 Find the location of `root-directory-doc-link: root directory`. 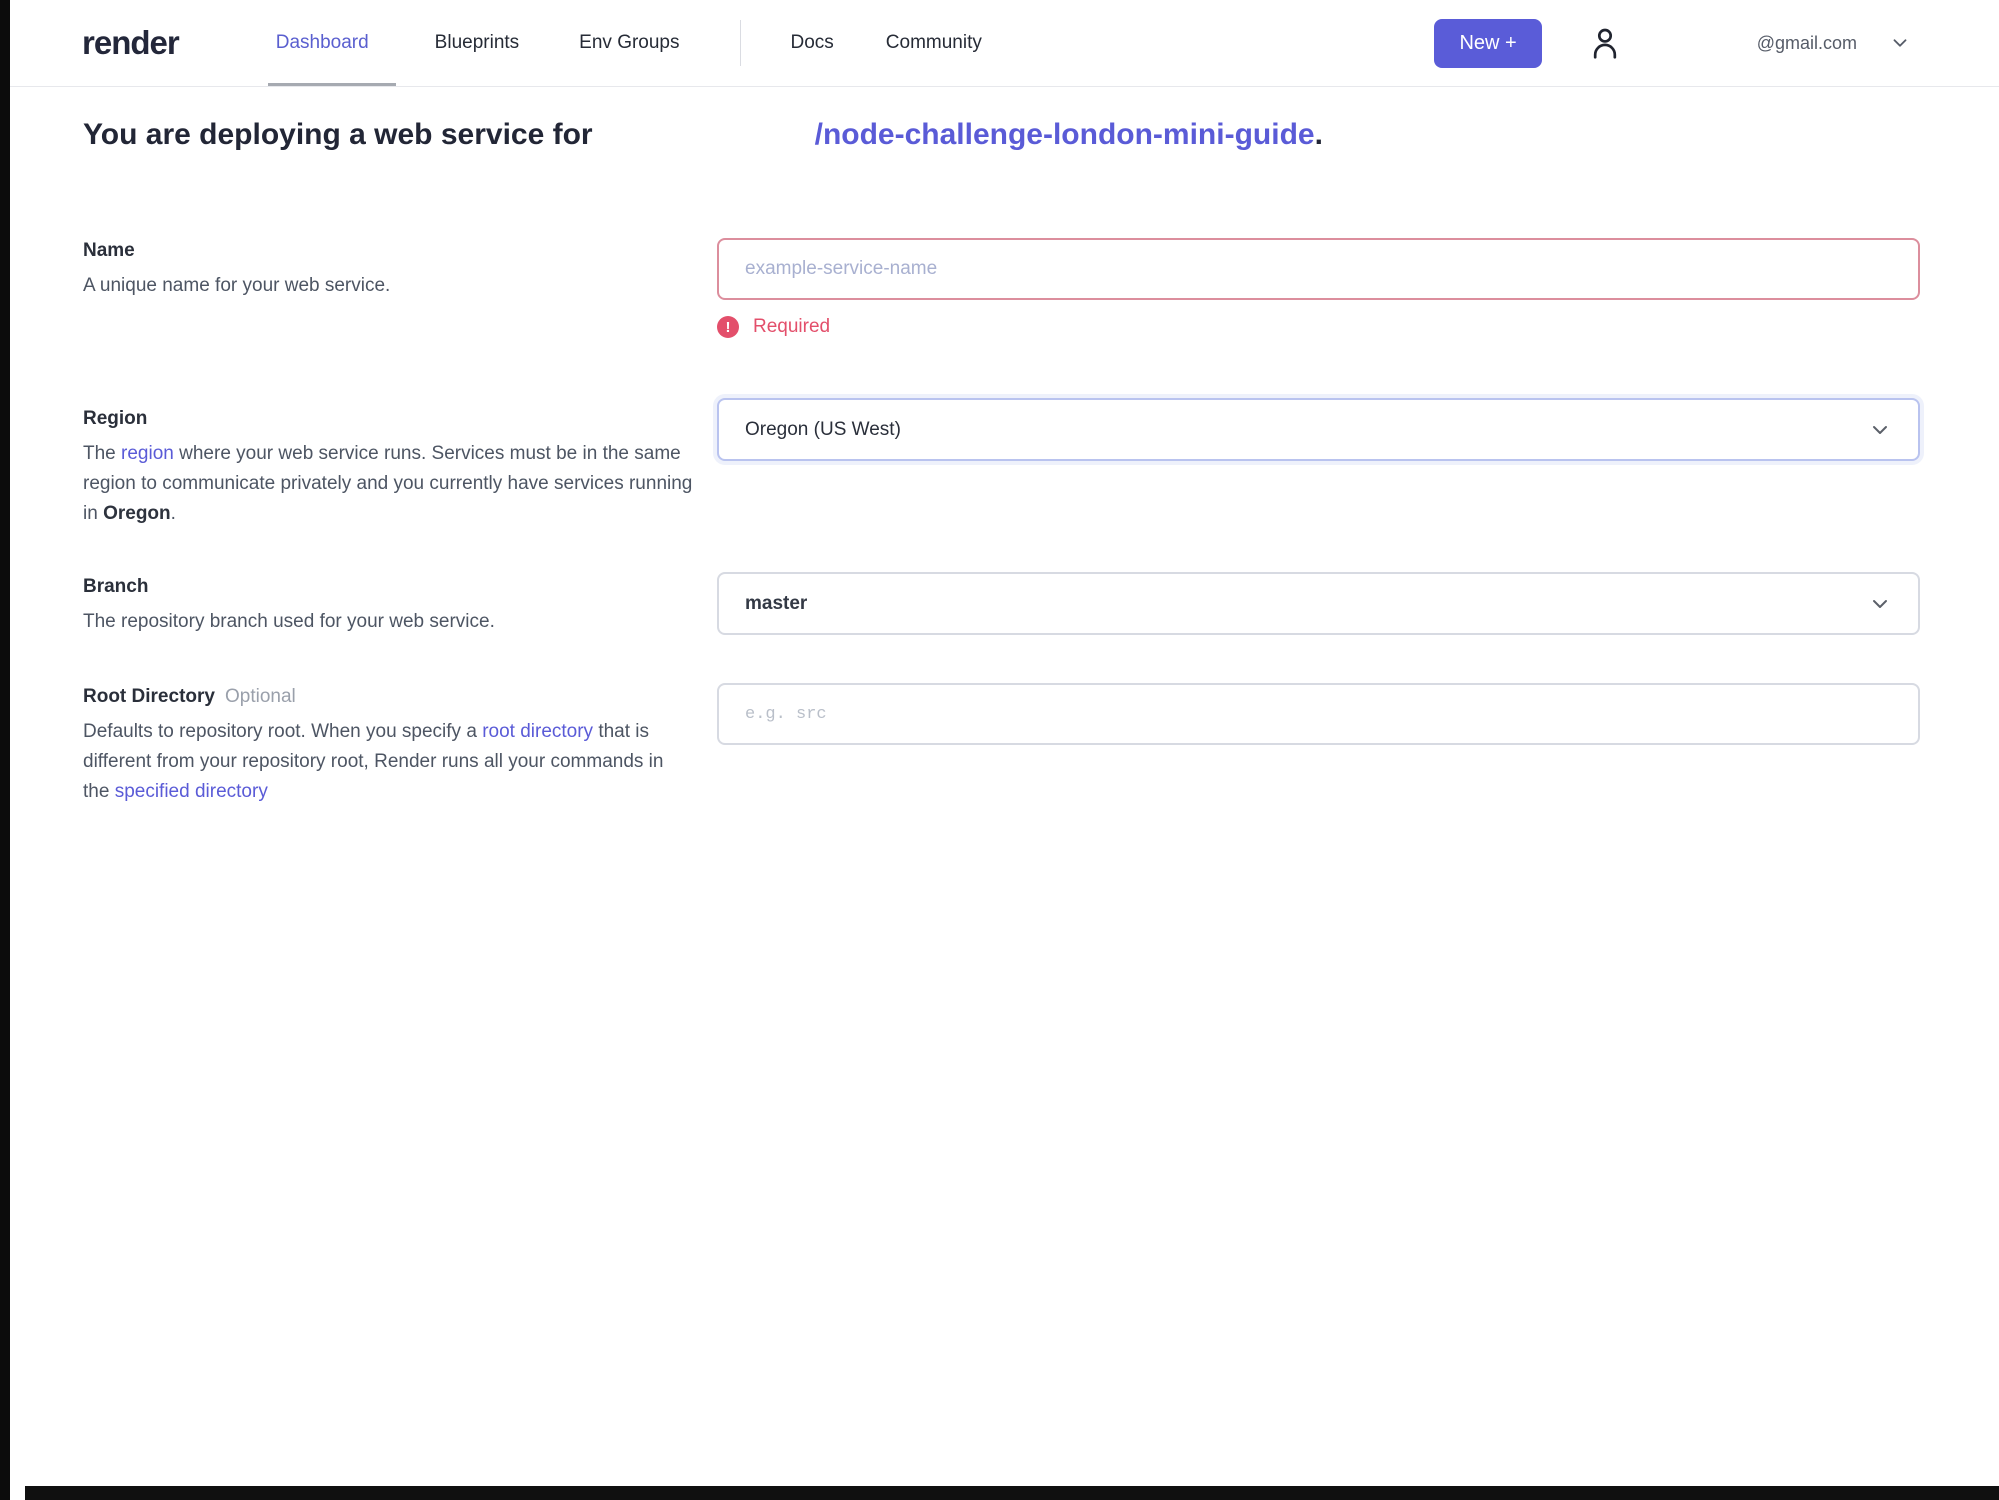

root-directory-doc-link: root directory is located at coordinates (537, 731).